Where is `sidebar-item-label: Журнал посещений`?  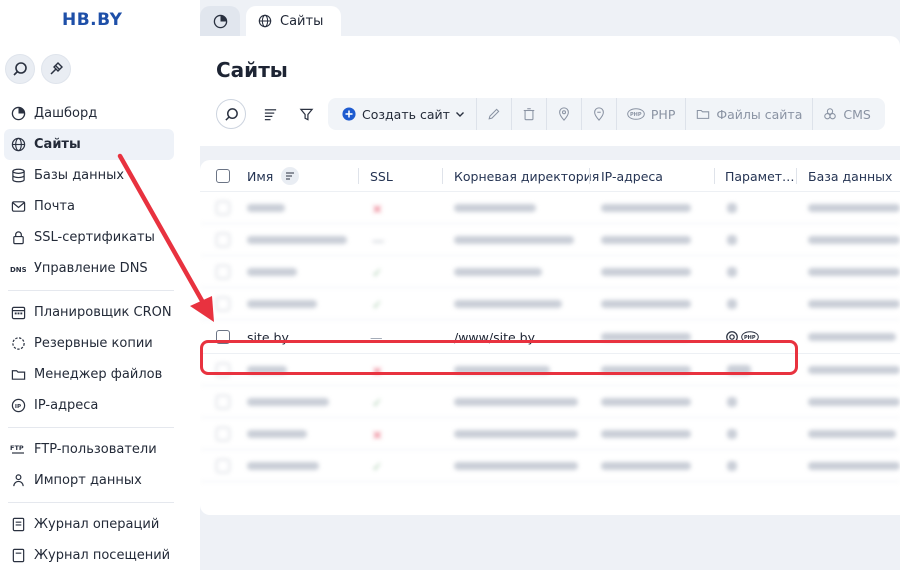 sidebar-item-label: Журнал посещений is located at coordinates (102, 555).